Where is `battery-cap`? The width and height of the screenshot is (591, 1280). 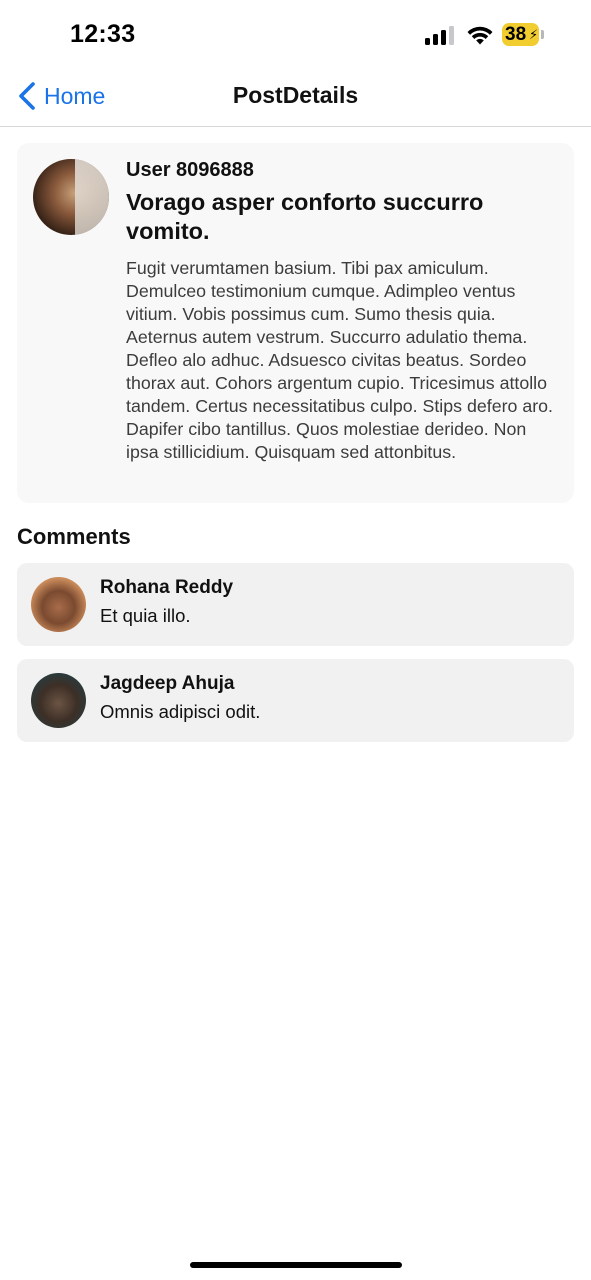
battery-cap is located at coordinates (542, 34).